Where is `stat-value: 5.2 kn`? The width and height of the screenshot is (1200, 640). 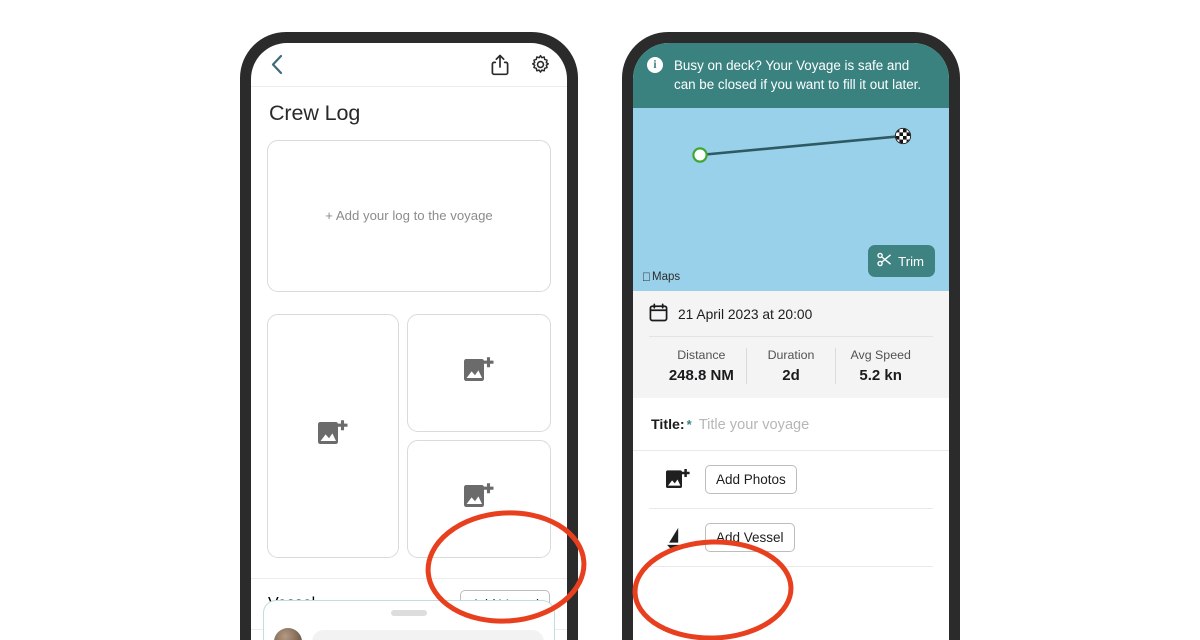
stat-value: 5.2 kn is located at coordinates (880, 376).